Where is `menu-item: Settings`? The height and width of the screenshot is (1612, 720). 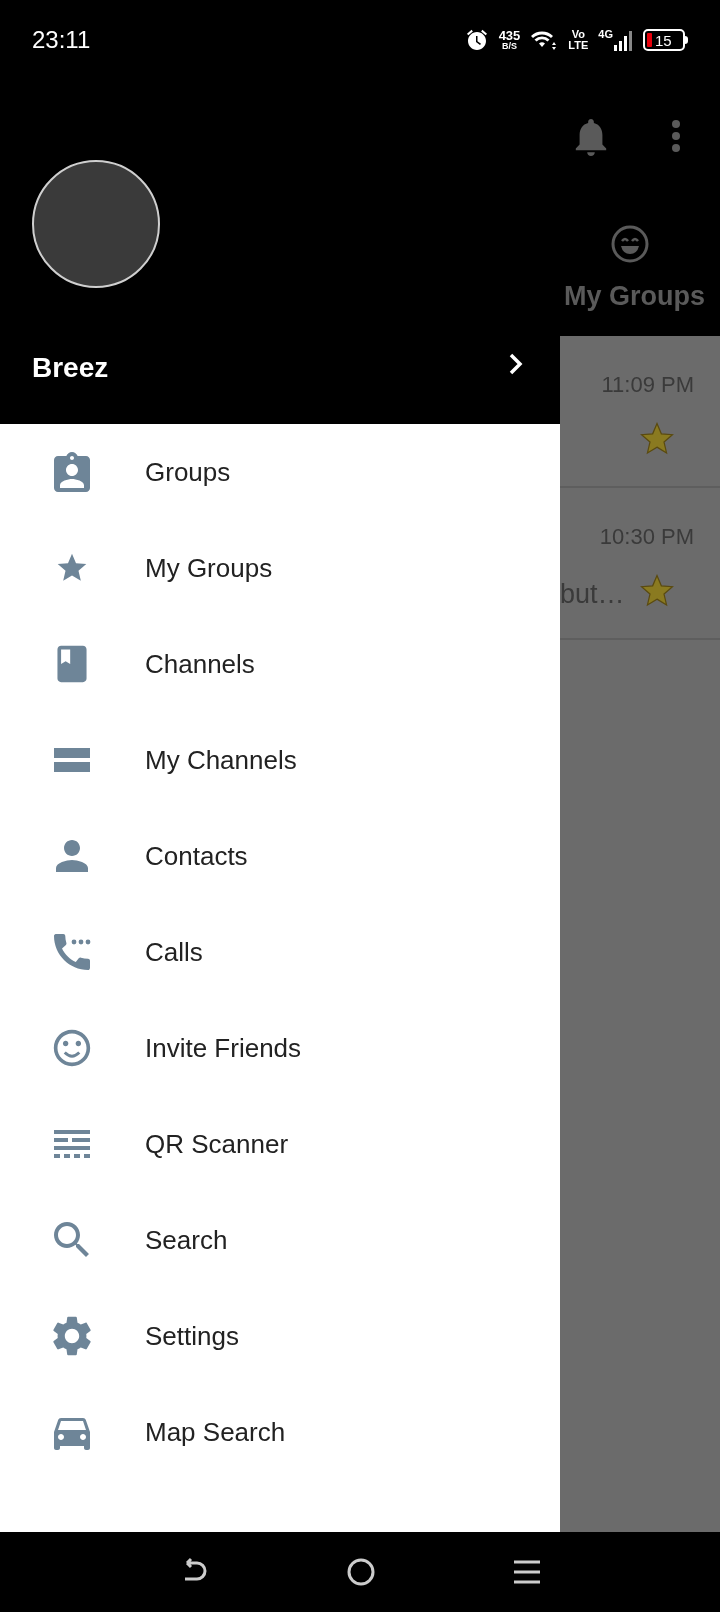 menu-item: Settings is located at coordinates (280, 1336).